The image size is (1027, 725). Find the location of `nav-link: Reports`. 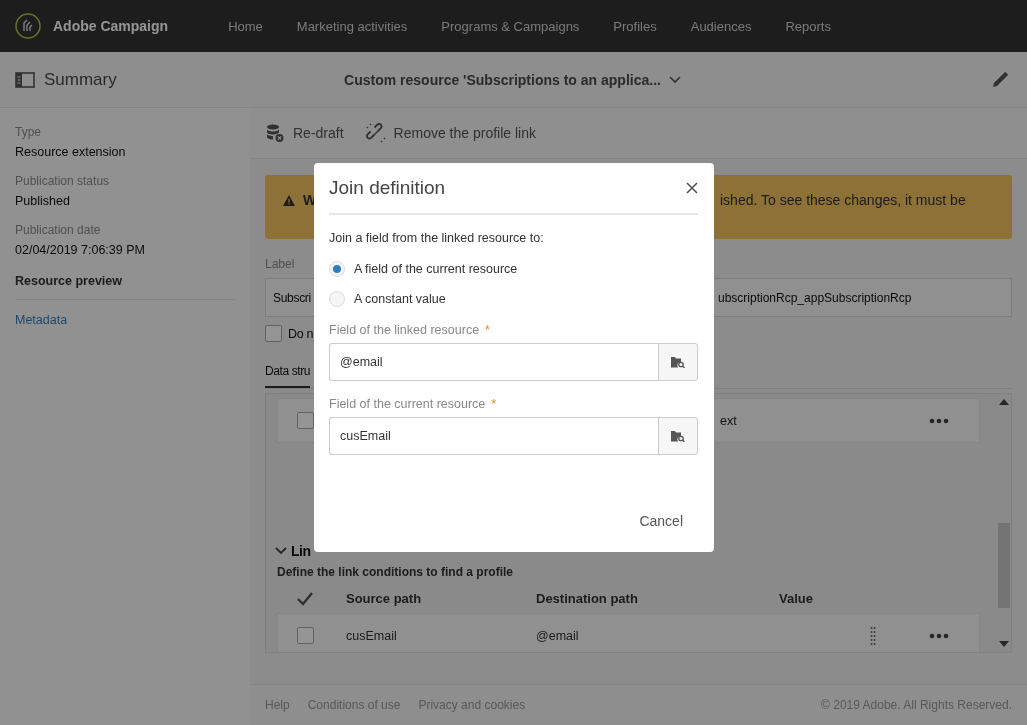

nav-link: Reports is located at coordinates (808, 26).